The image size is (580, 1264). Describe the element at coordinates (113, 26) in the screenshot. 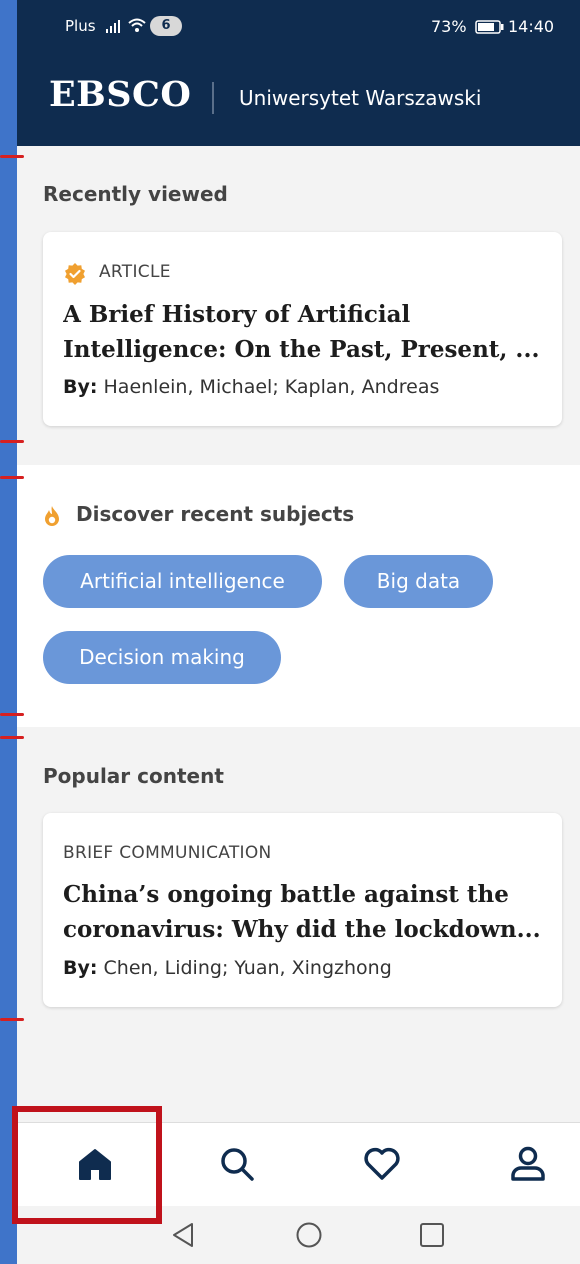

I see `signal-icon` at that location.